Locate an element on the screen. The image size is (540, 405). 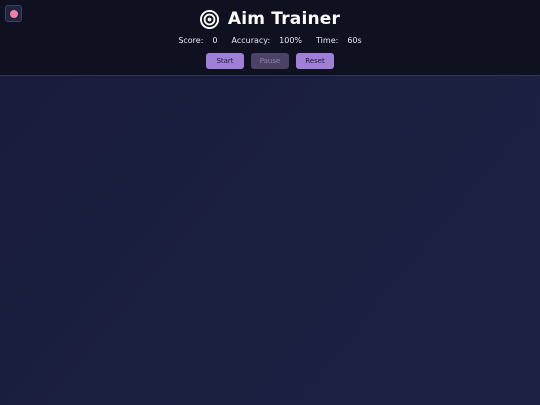
time-value: 60s is located at coordinates (354, 40).